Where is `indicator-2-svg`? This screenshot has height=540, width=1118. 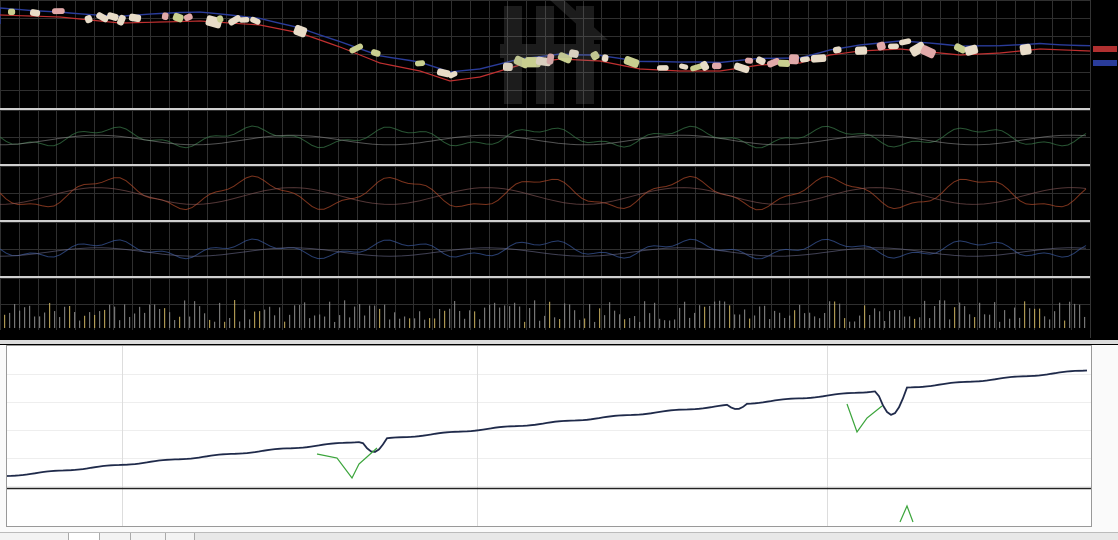
indicator-2-svg is located at coordinates (545, 193).